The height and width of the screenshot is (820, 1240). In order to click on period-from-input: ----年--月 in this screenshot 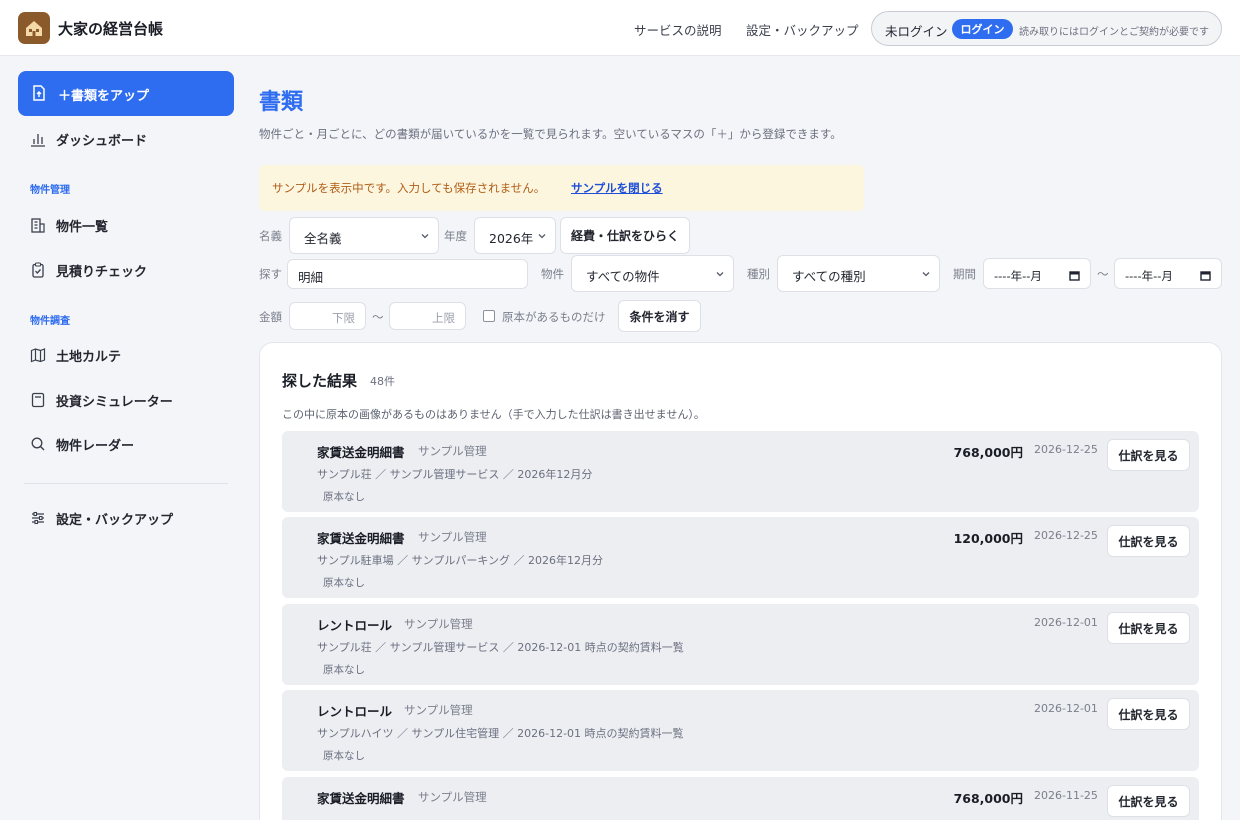, I will do `click(1037, 273)`.